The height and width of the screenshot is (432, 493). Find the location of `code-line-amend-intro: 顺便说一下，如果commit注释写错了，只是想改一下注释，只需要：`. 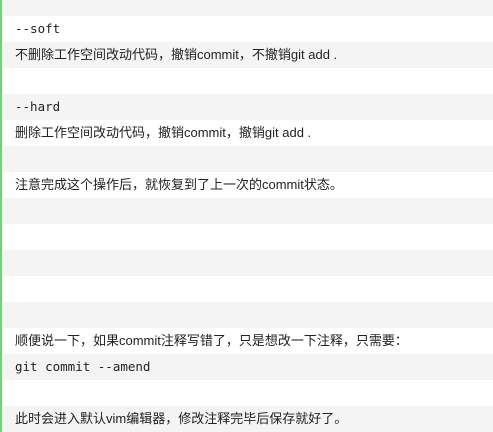

code-line-amend-intro: 顺便说一下，如果commit注释写错了，只是想改一下注释，只需要： is located at coordinates (247, 341).